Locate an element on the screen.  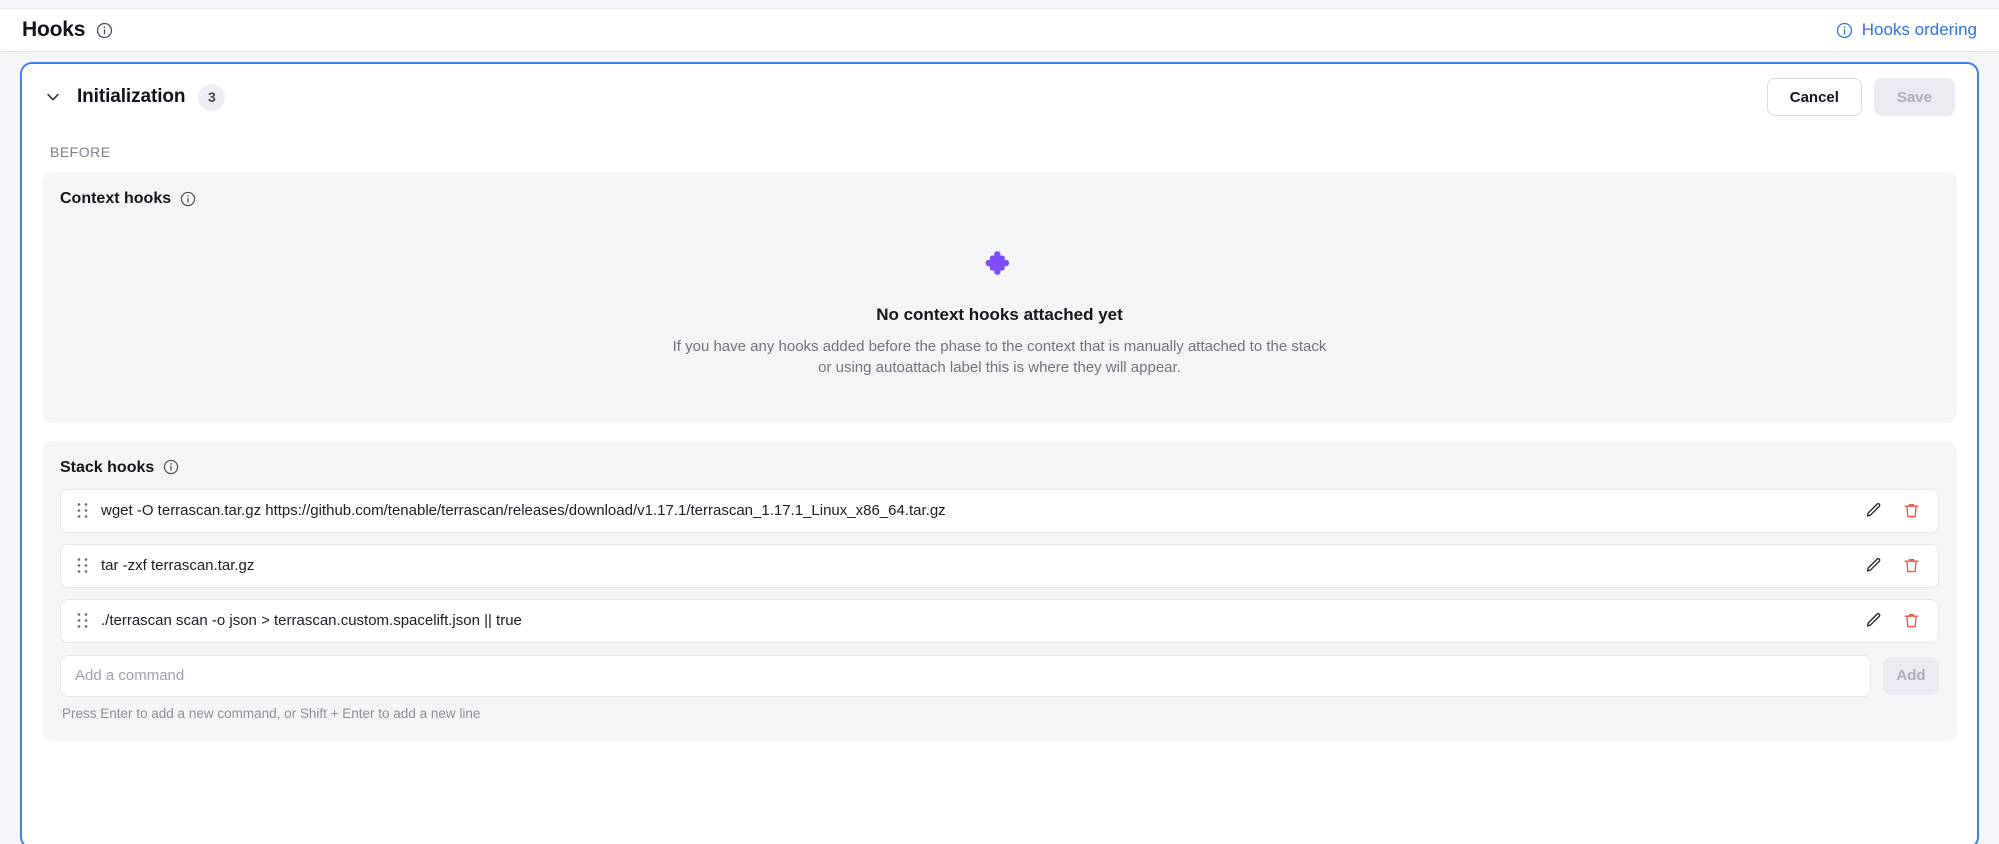
panel-header-left: Initialization 3 is located at coordinates (134, 97).